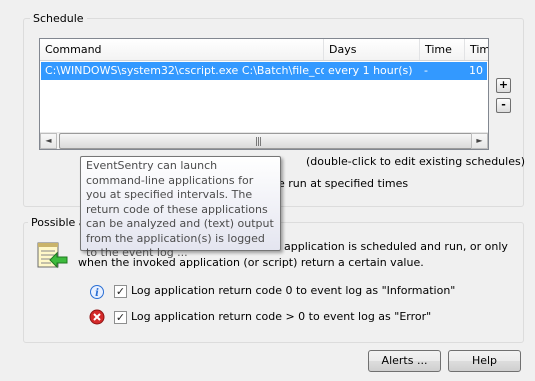 The width and height of the screenshot is (535, 381). Describe the element at coordinates (268, 141) in the screenshot. I see `scroll-thumb: |||` at that location.